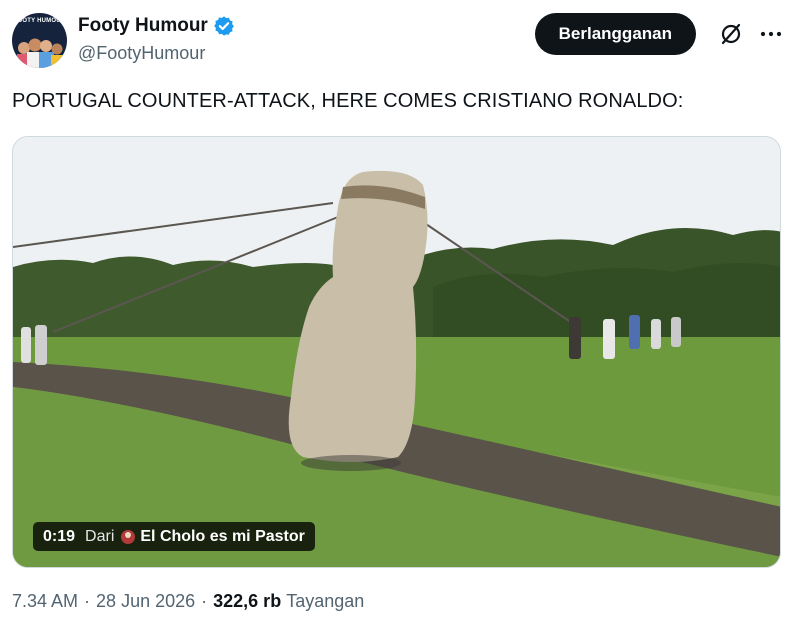 The width and height of the screenshot is (800, 633). I want to click on views-count: 322,6 rb, so click(247, 601).